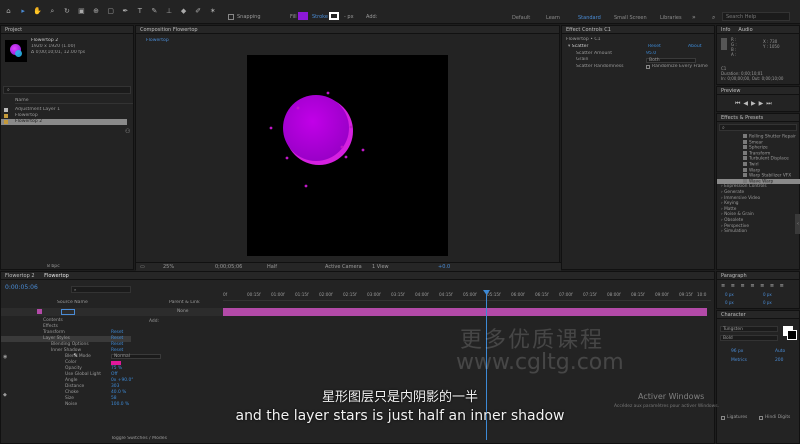 This screenshot has width=800, height=444. I want to click on project-panel-title: Project, so click(67, 30).